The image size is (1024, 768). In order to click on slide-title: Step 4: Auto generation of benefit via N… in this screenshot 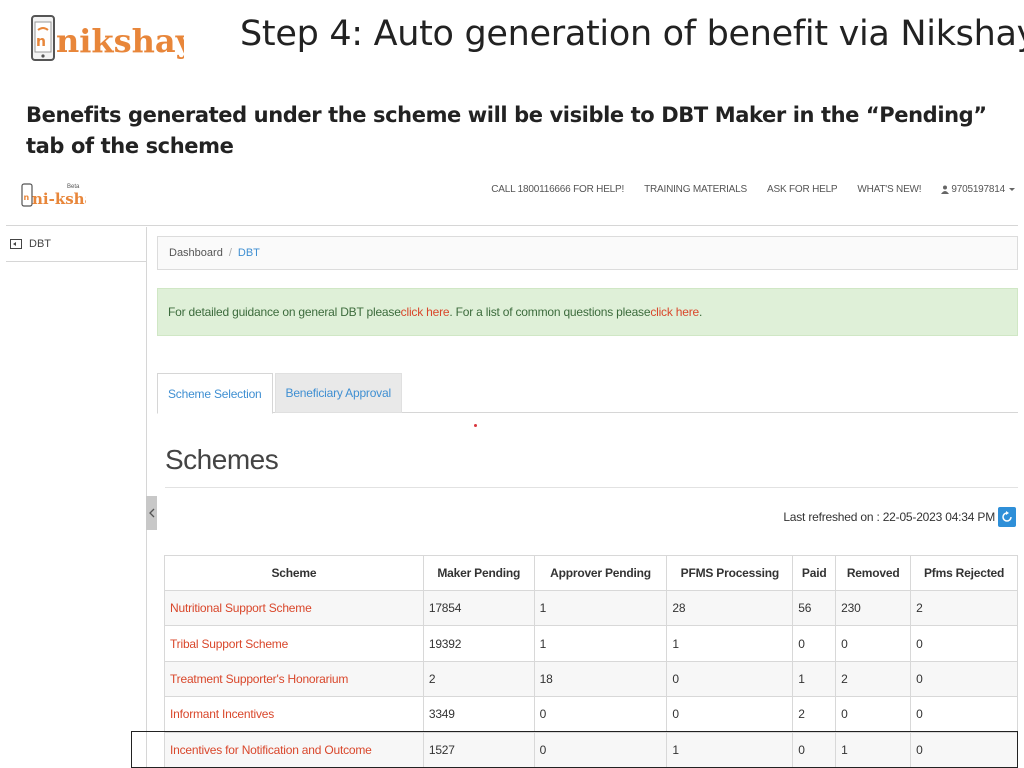, I will do `click(632, 34)`.